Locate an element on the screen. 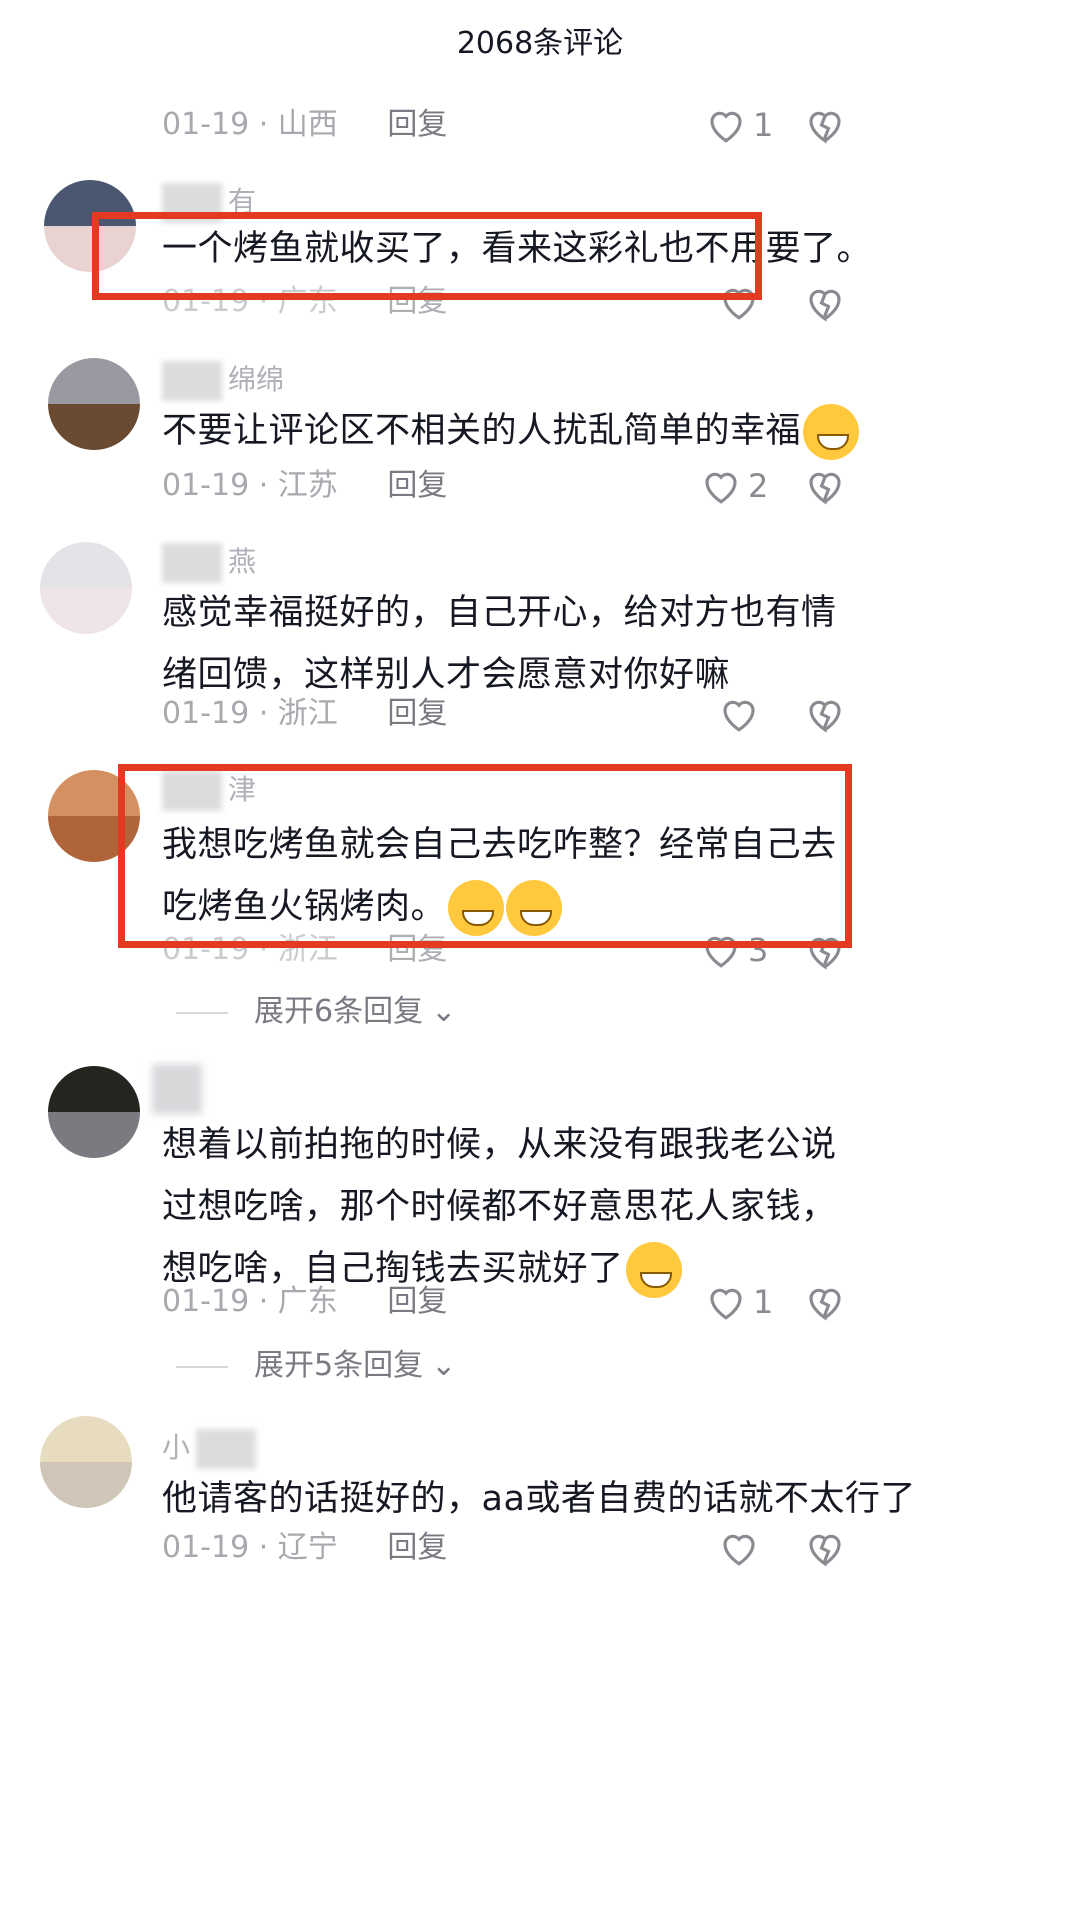 The width and height of the screenshot is (1080, 1919). comment-meta: 01-19 · 辽宁 回复 is located at coordinates (305, 1547).